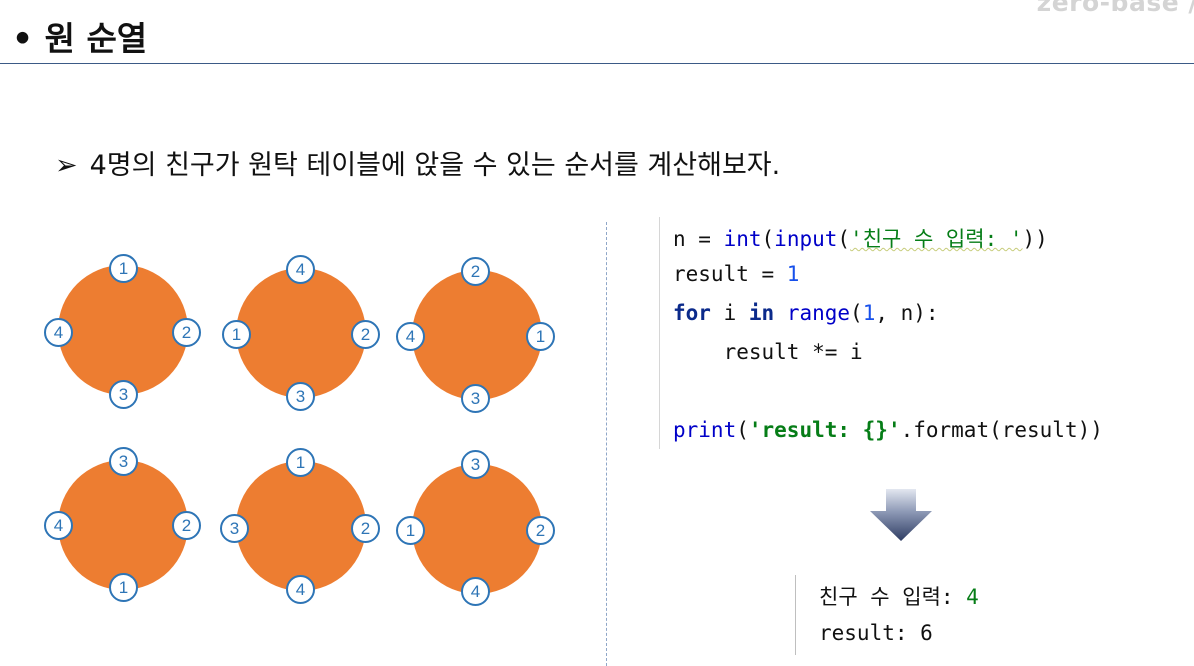  What do you see at coordinates (234, 528) in the screenshot?
I see `seat-5-left: 3` at bounding box center [234, 528].